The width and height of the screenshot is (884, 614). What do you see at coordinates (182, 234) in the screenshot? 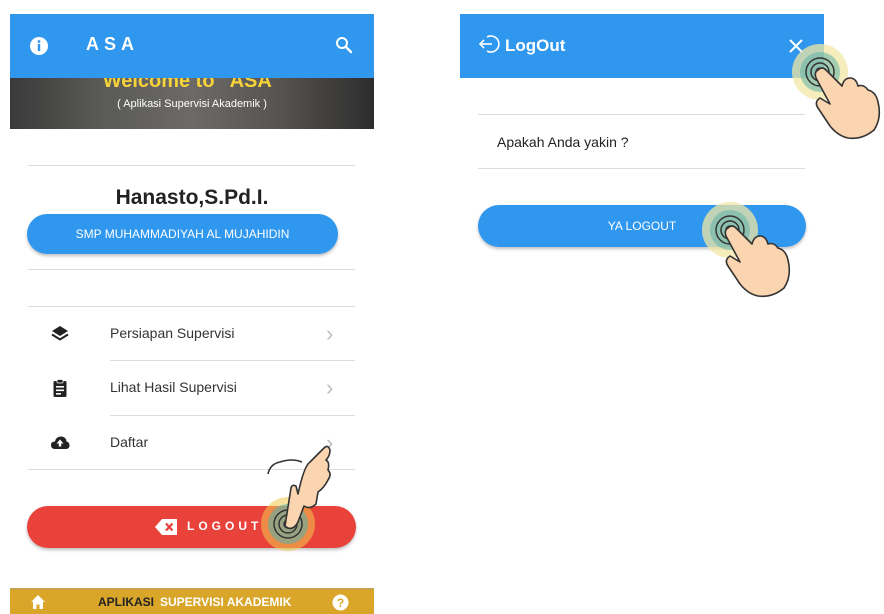
I see `school-button: SMP MUHAMMADIYAH AL MUJAHIDIN` at bounding box center [182, 234].